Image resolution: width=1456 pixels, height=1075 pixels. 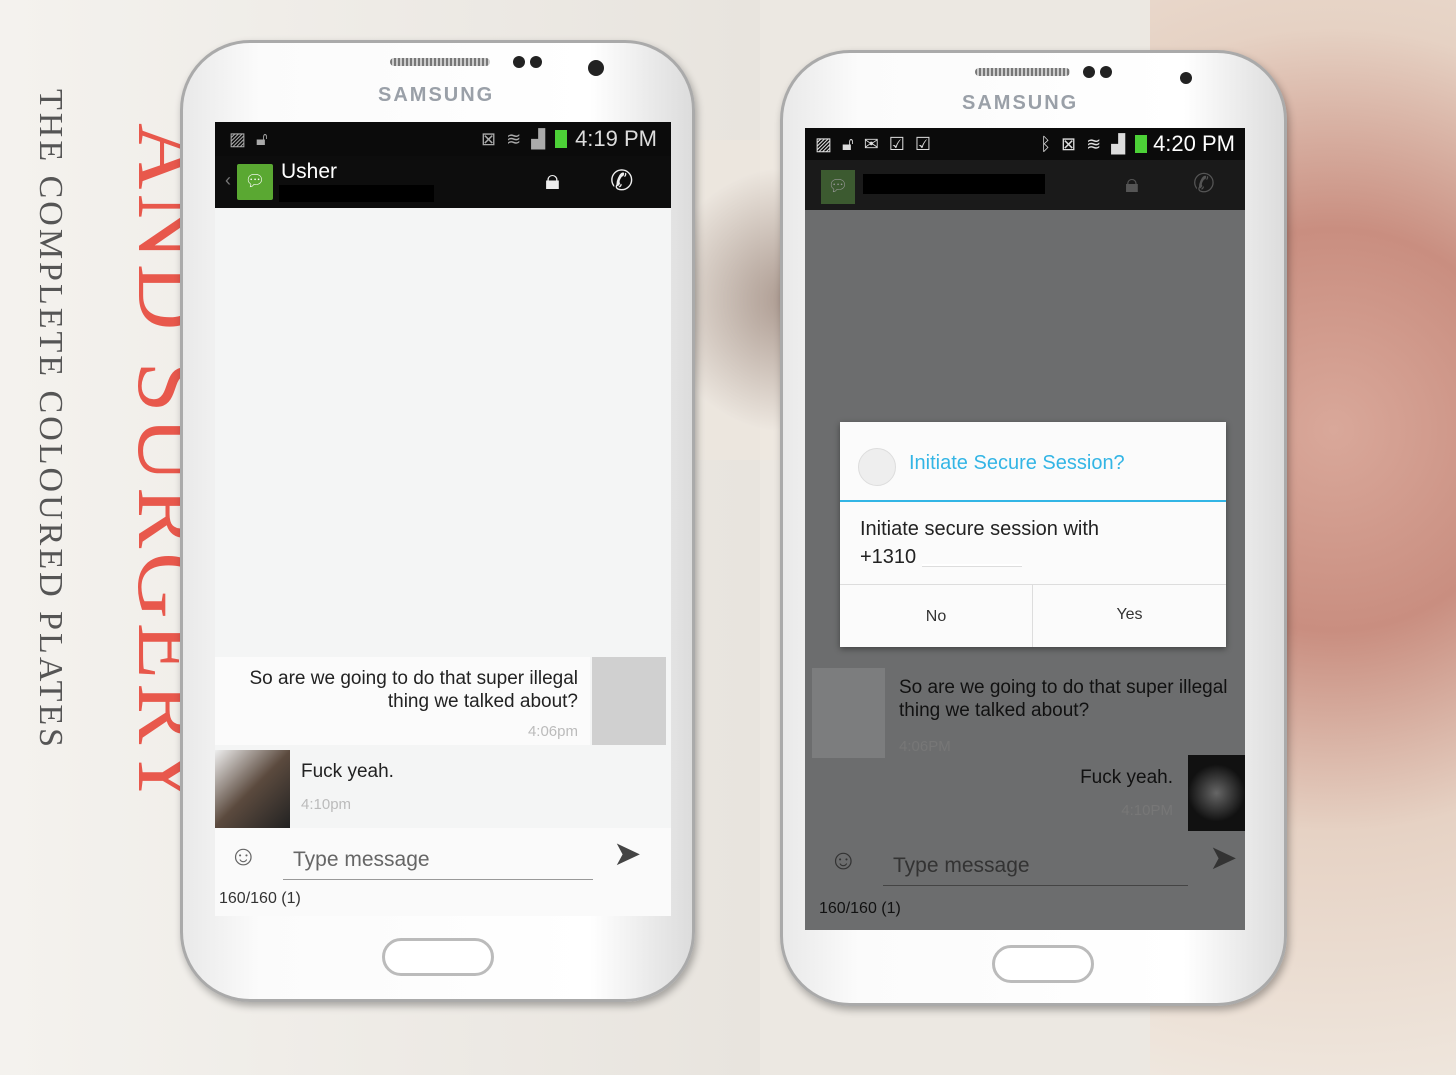 What do you see at coordinates (954, 184) in the screenshot?
I see `redacted-contact` at bounding box center [954, 184].